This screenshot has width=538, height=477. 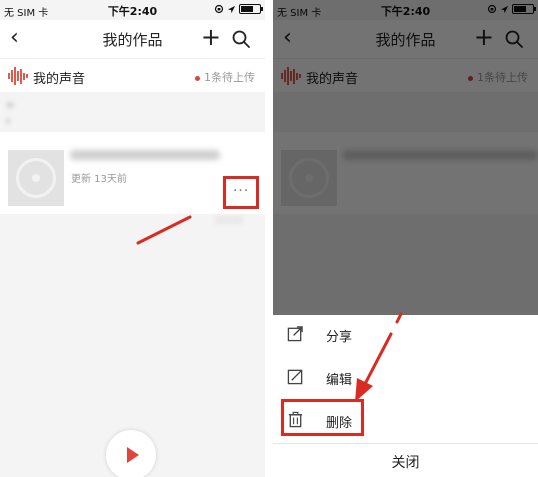 I want to click on pending-upload-status: 1条待上传, so click(x=225, y=77).